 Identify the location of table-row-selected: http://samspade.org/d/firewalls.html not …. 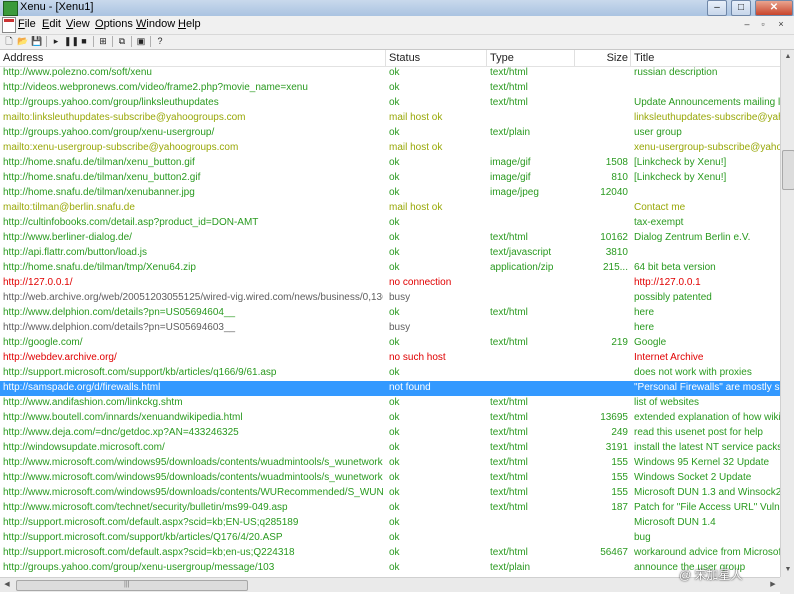
(390, 388).